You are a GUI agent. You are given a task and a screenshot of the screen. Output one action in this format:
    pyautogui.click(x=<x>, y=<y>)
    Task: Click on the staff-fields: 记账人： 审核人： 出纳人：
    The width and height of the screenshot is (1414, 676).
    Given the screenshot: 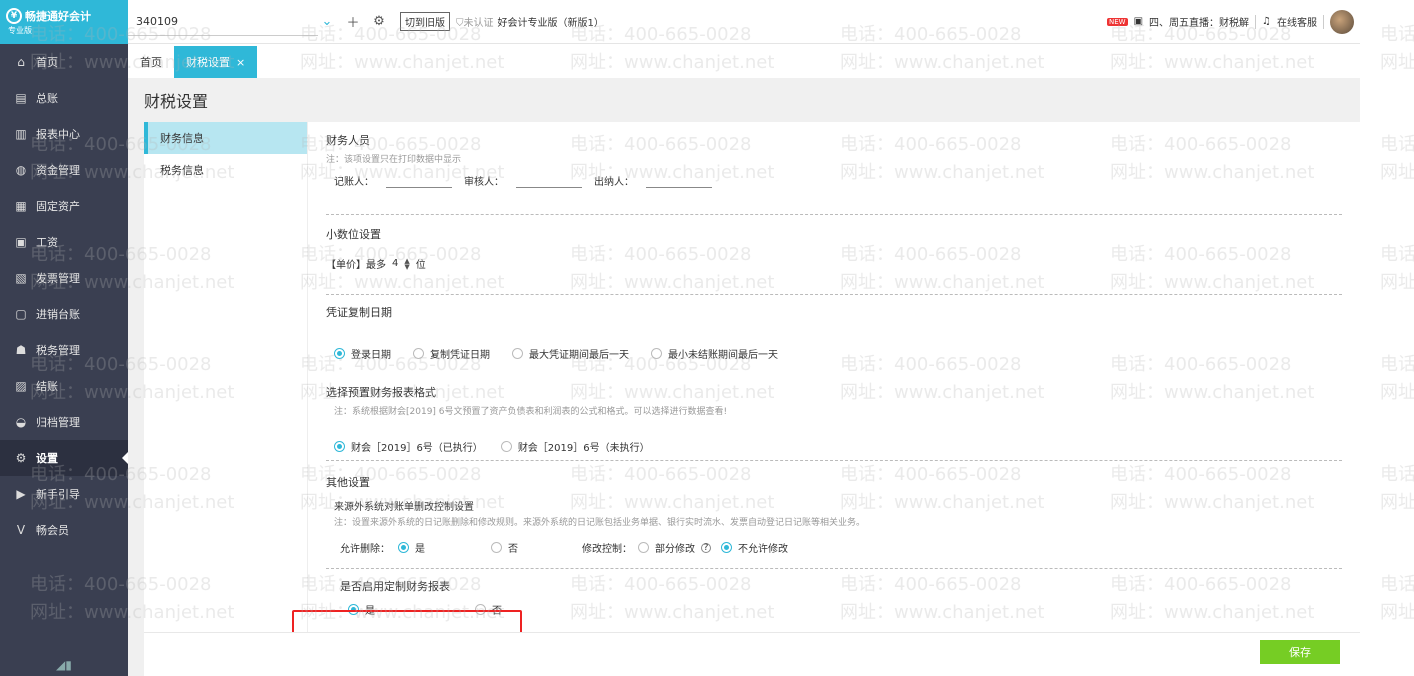 What is the action you would take?
    pyautogui.click(x=834, y=180)
    